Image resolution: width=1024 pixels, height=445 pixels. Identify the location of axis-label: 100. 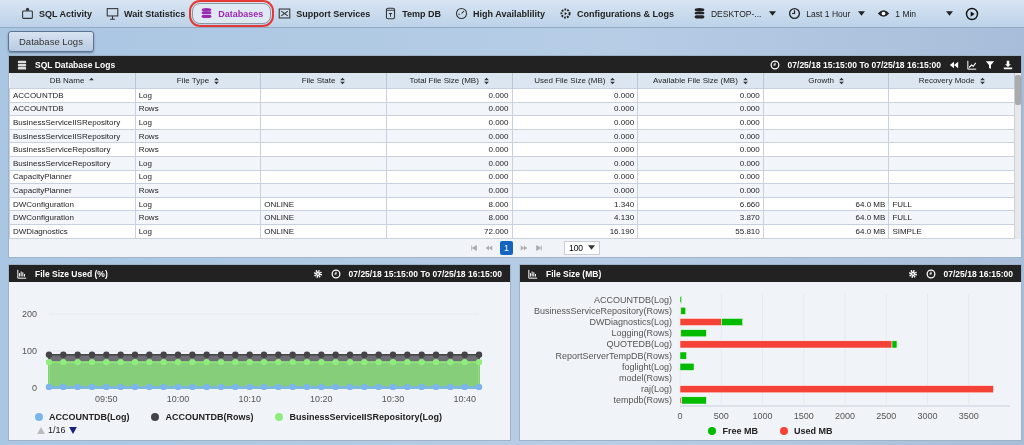
(29, 351).